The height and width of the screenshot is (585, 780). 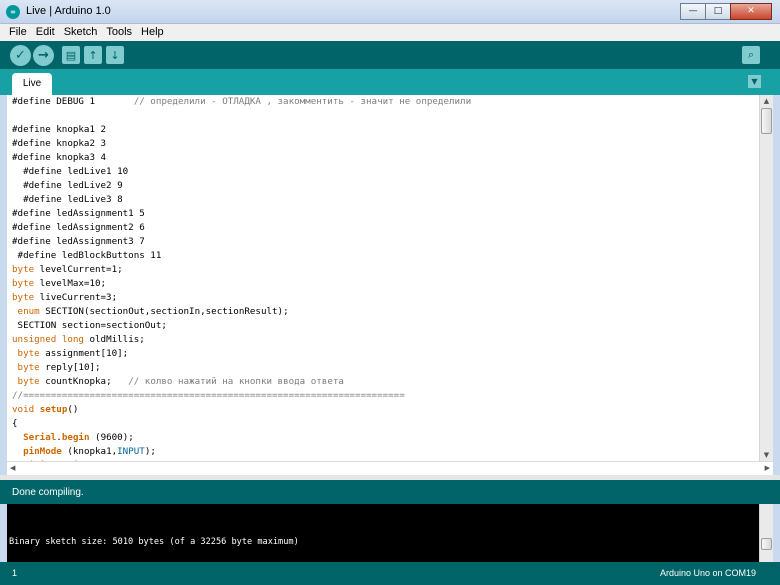 I want to click on magnifier-icon: ⌕, so click(x=751, y=54).